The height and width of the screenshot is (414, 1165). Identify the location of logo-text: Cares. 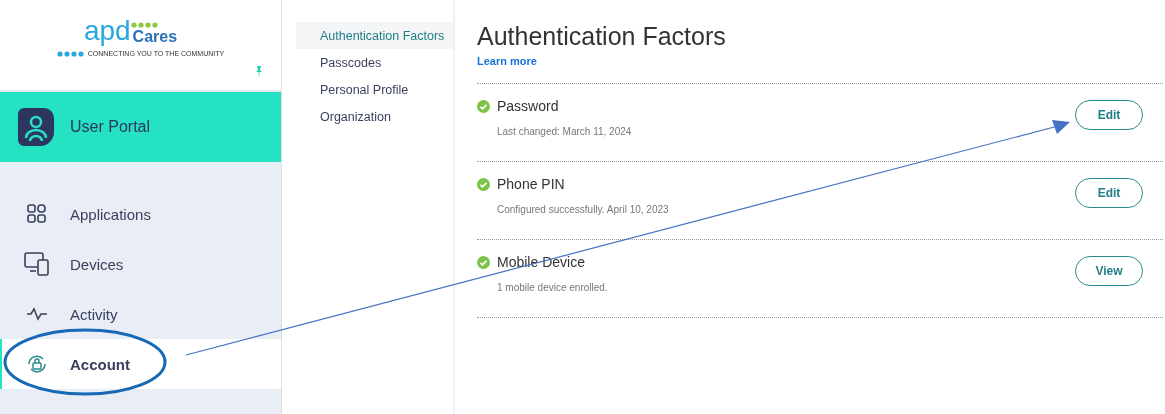
(155, 37).